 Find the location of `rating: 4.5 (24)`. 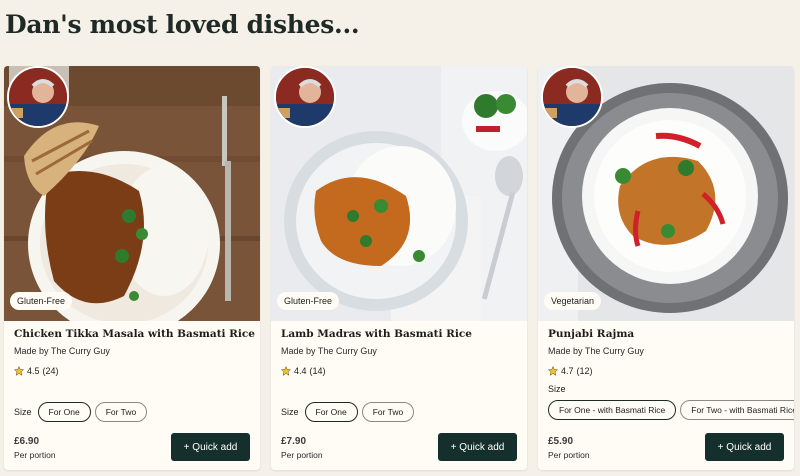

rating: 4.5 (24) is located at coordinates (36, 371).